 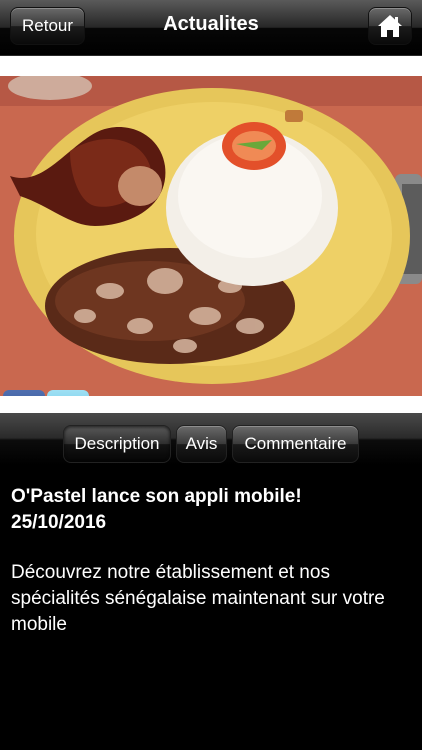 I want to click on back-button-label: Retour, so click(x=47, y=25).